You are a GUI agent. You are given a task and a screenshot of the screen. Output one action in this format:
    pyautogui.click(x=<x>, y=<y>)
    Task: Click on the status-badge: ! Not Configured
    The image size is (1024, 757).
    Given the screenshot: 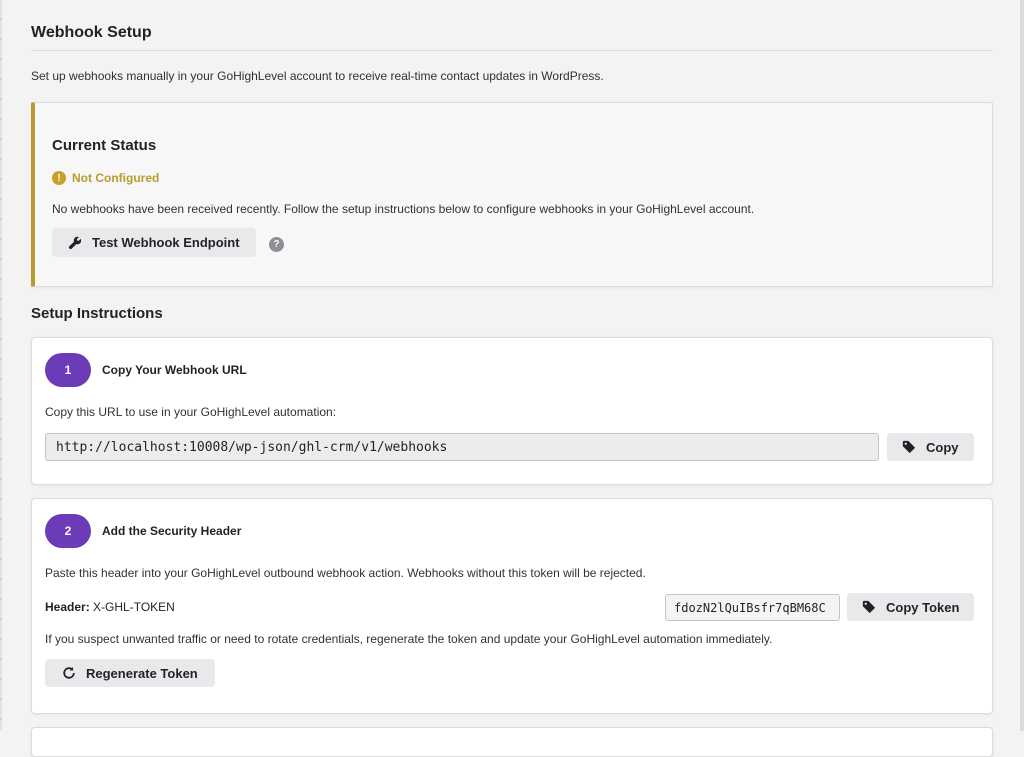 What is the action you would take?
    pyautogui.click(x=105, y=178)
    